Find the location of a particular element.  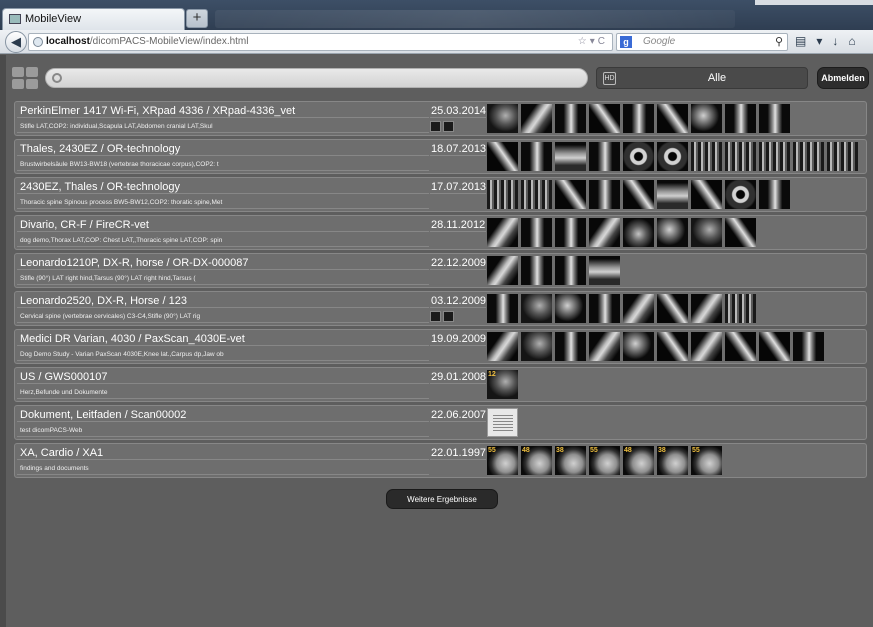

browser-search-bar: g Google ⚲ is located at coordinates (702, 42).